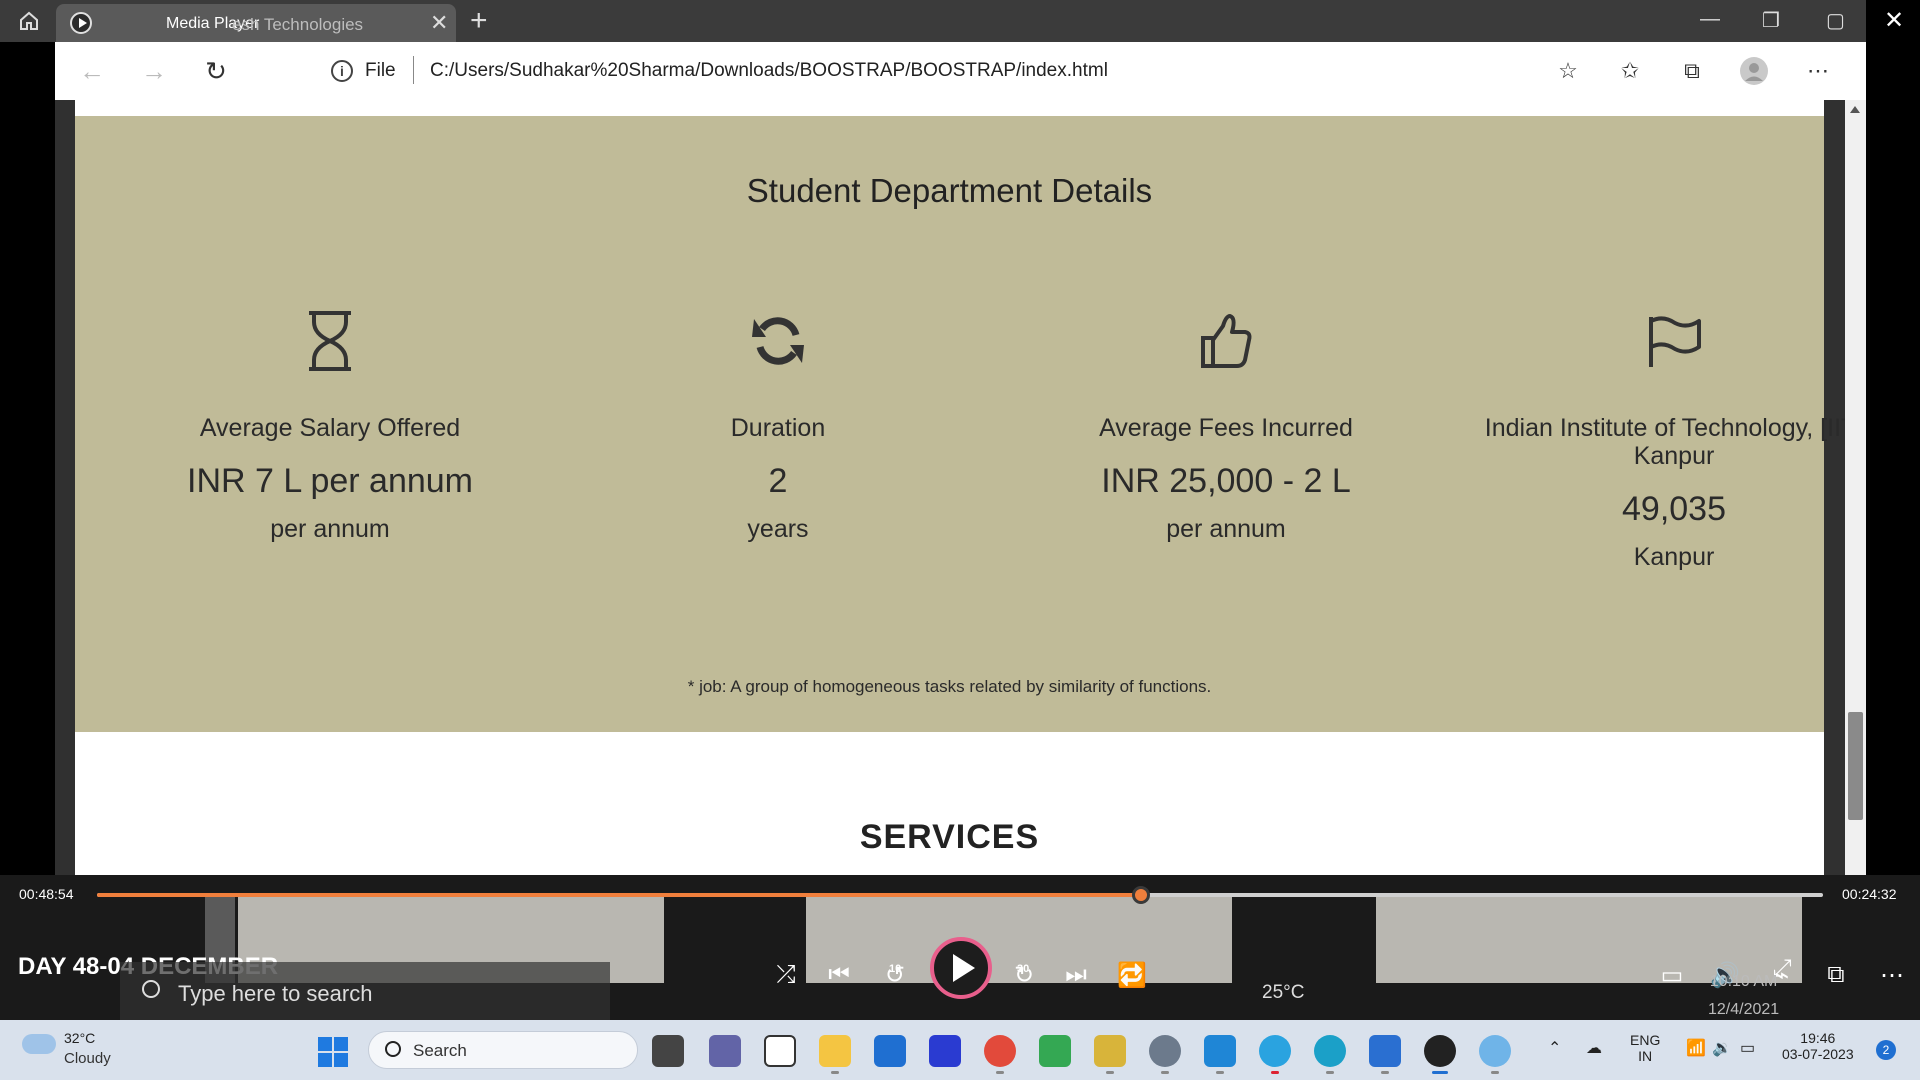  I want to click on favorites-icon: ✩, so click(1630, 71).